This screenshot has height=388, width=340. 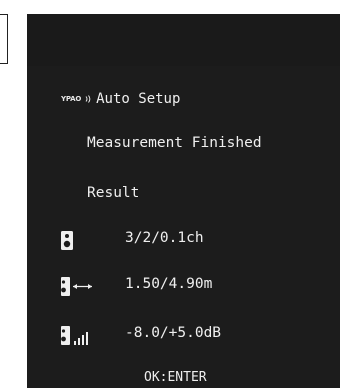 What do you see at coordinates (173, 333) in the screenshot?
I see `result-speaker-level: -8.0/+5.0dB` at bounding box center [173, 333].